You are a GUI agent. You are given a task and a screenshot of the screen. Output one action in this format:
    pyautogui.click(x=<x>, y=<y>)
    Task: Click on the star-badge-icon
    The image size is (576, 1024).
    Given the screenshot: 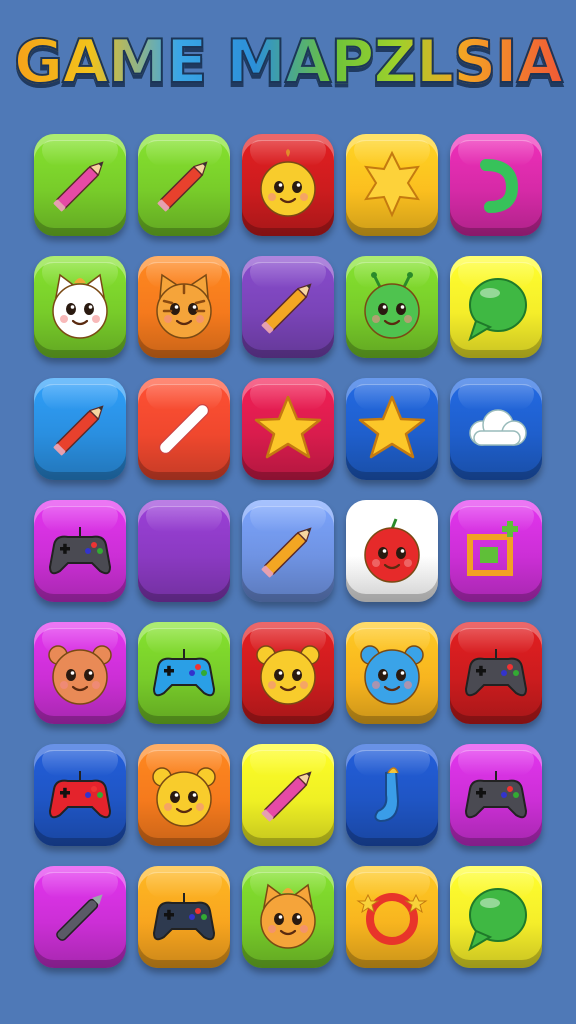 What is the action you would take?
    pyautogui.click(x=392, y=184)
    